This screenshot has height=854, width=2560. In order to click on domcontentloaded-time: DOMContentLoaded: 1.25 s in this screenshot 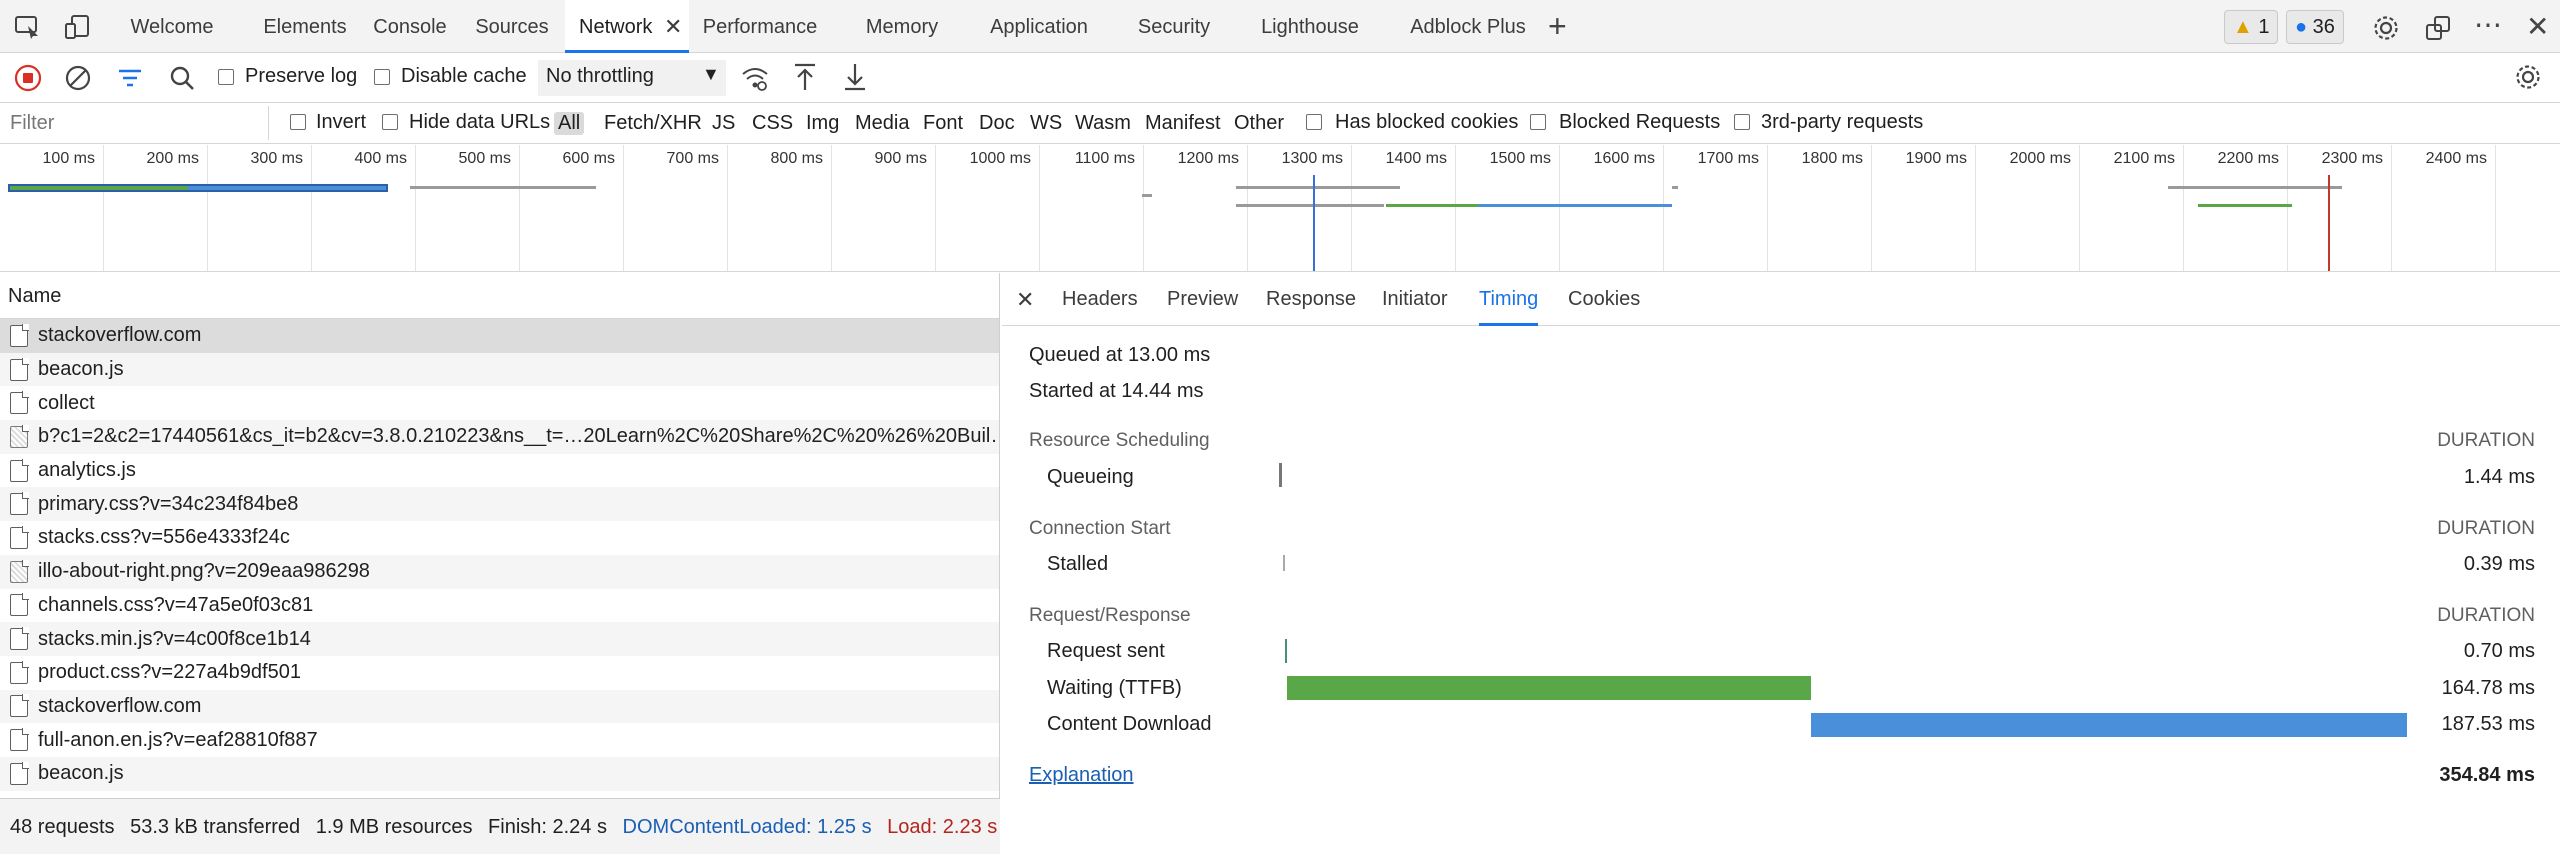, I will do `click(747, 827)`.